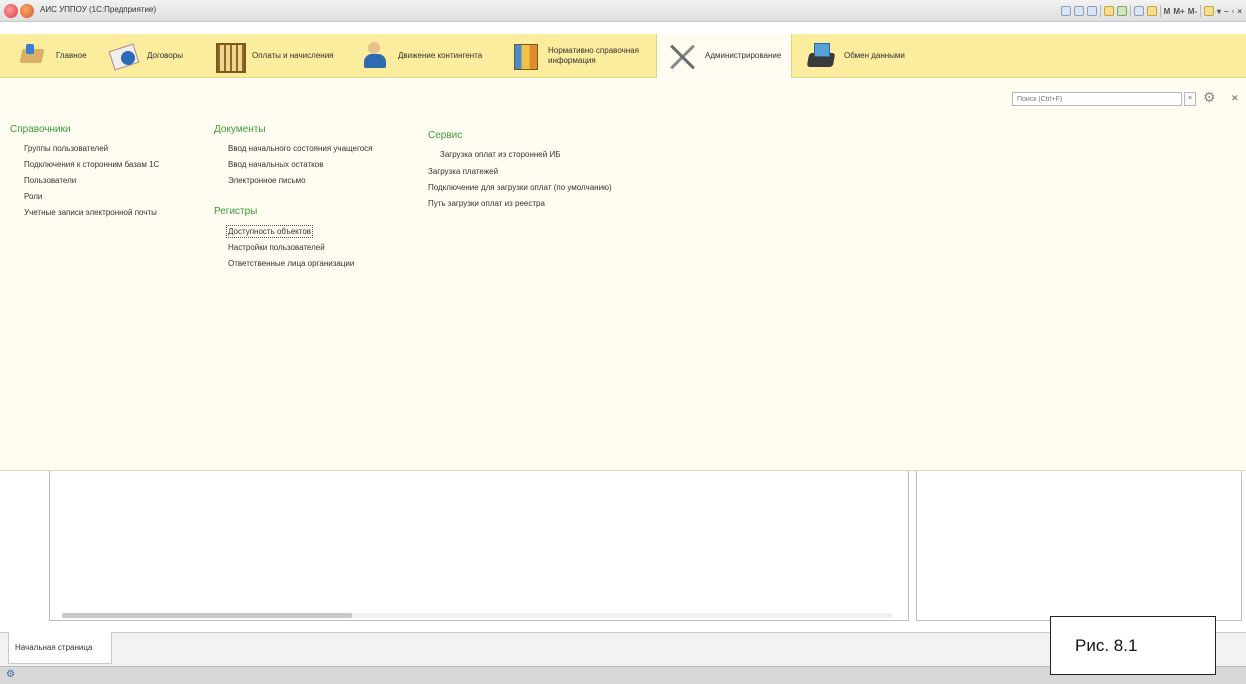 The height and width of the screenshot is (684, 1246). What do you see at coordinates (375, 56) in the screenshot?
I see `contingent-icon` at bounding box center [375, 56].